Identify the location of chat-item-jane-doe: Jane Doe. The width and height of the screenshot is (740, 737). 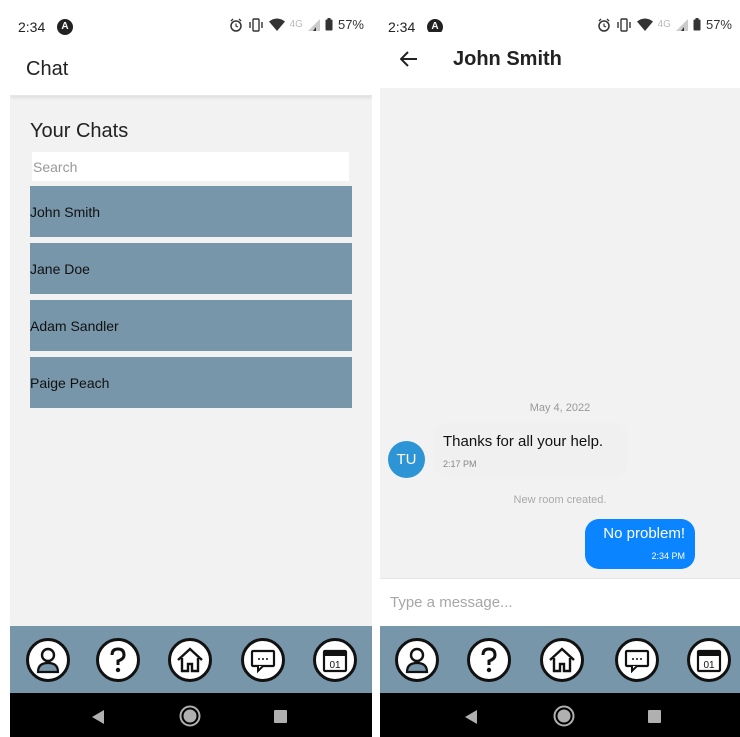
(191, 268).